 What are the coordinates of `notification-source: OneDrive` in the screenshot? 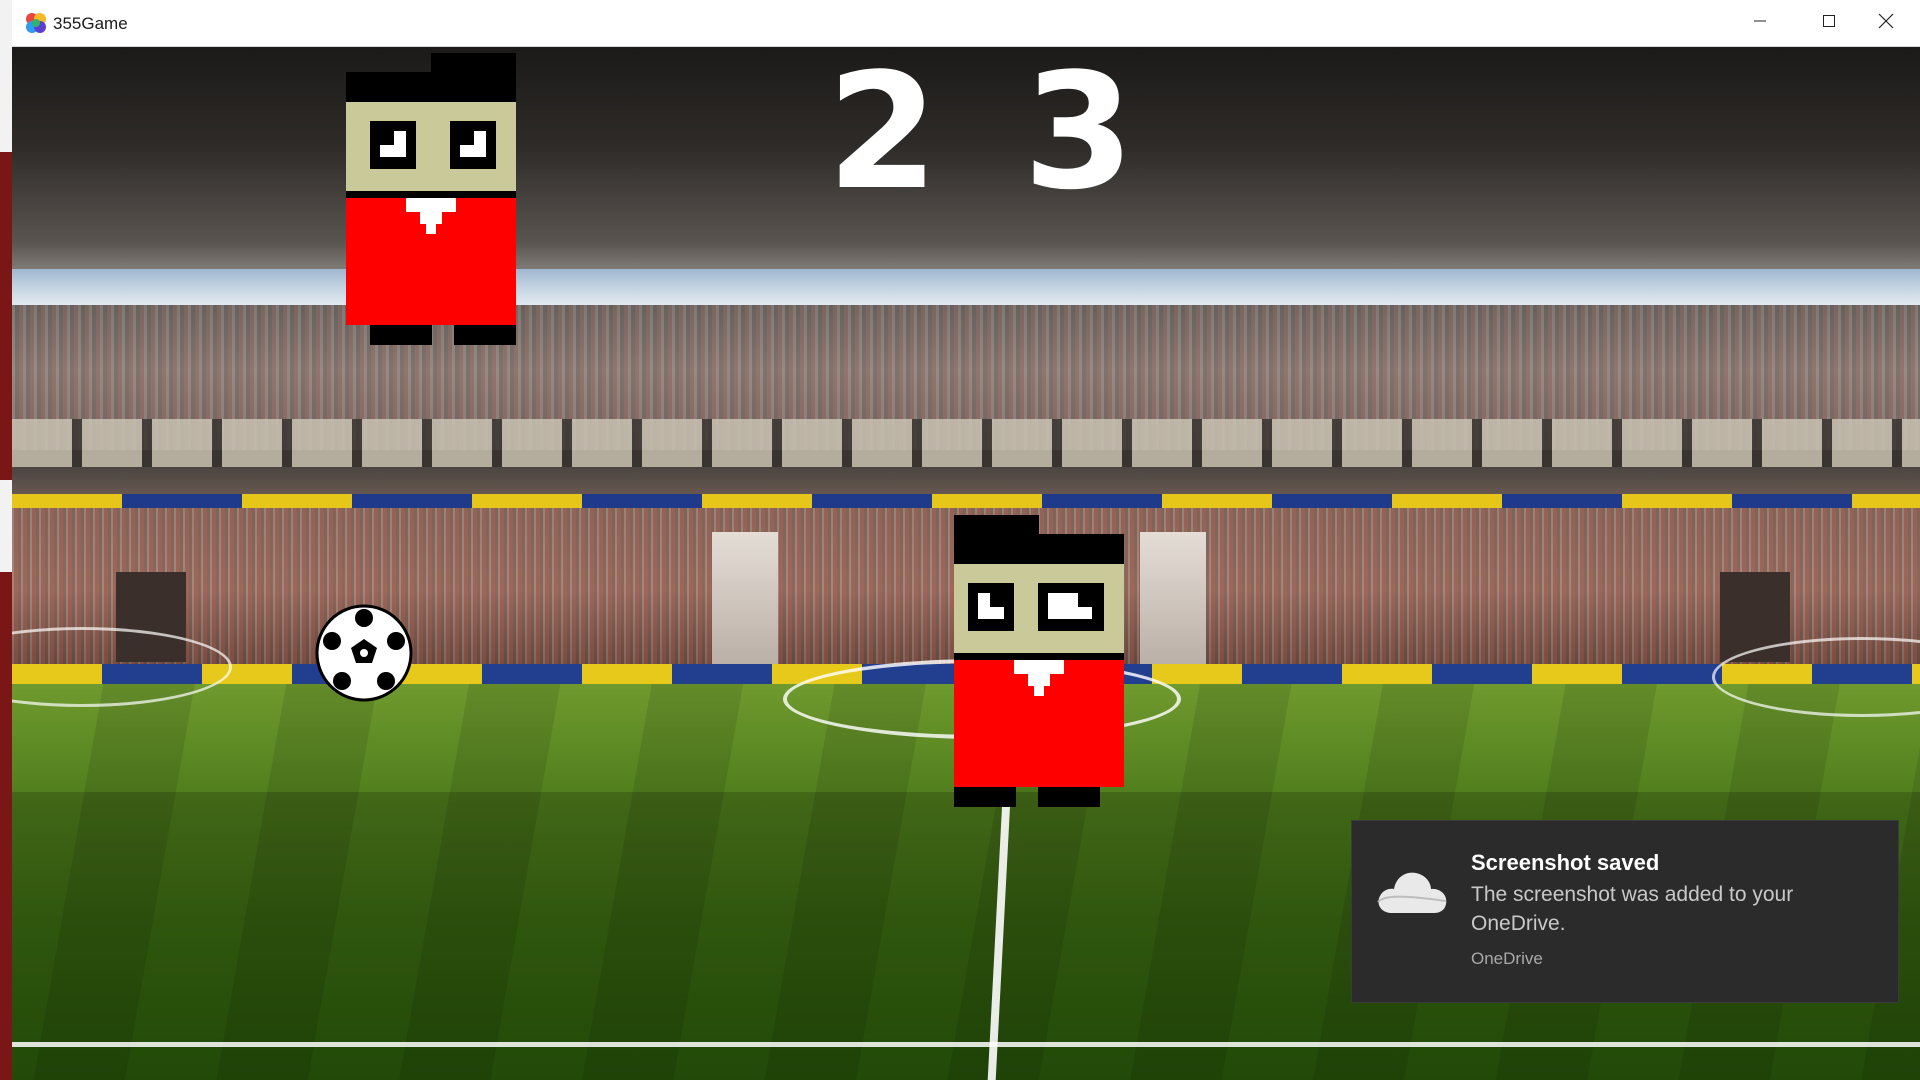 It's located at (1507, 958).